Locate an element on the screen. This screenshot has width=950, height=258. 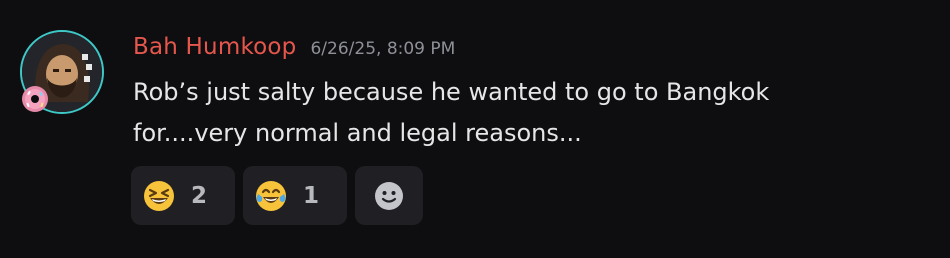
username: Bah Humkoop is located at coordinates (214, 47).